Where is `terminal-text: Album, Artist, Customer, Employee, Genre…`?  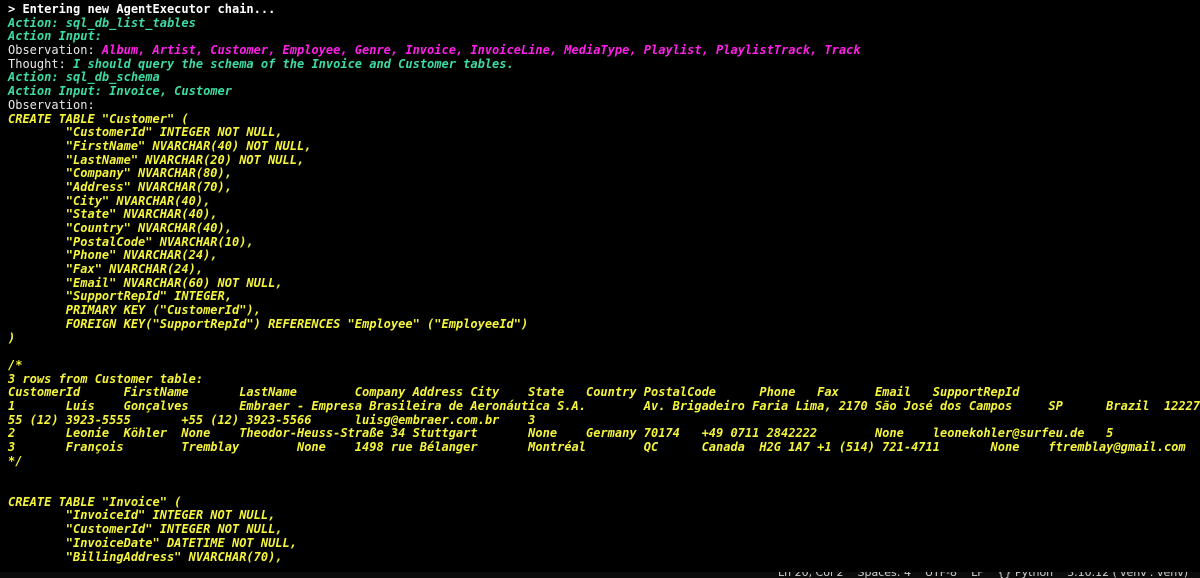 terminal-text: Album, Artist, Customer, Employee, Genre… is located at coordinates (481, 50).